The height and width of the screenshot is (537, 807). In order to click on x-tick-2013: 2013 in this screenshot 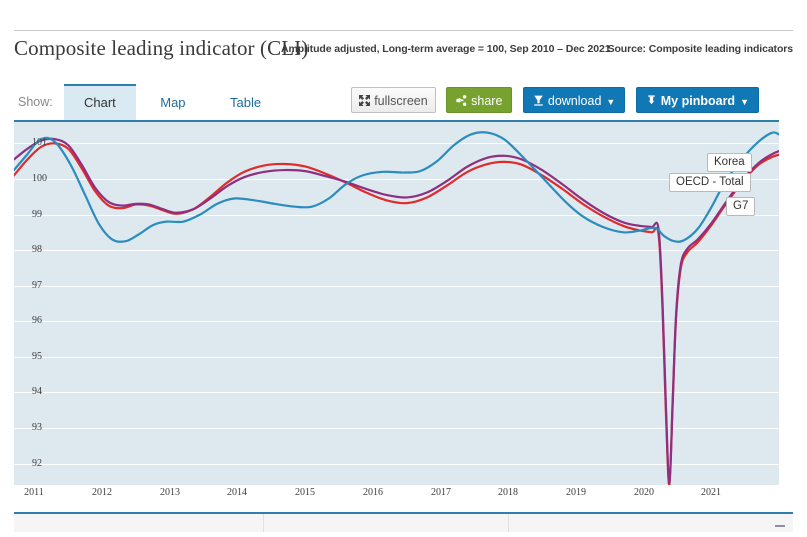, I will do `click(170, 492)`.